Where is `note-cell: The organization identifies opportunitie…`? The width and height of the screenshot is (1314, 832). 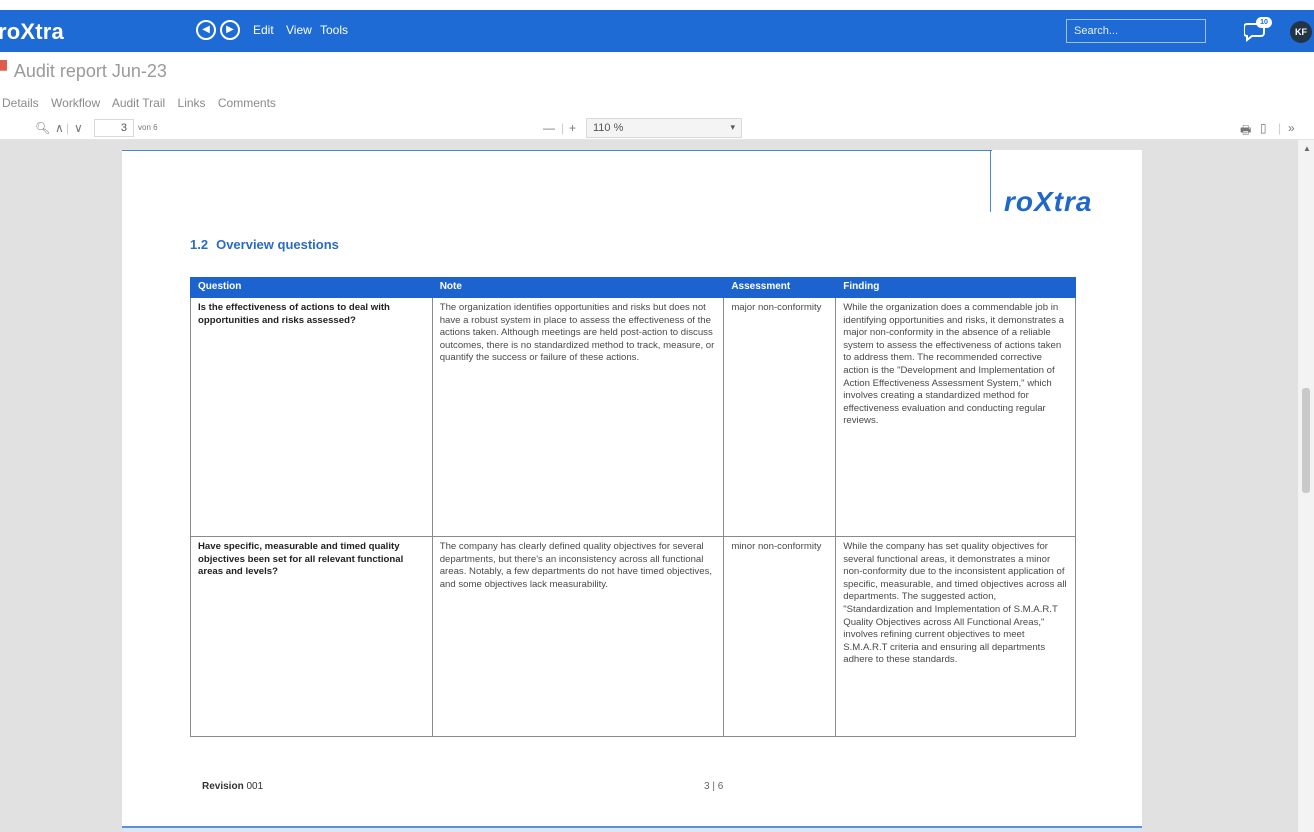
note-cell: The organization identifies opportunitie… is located at coordinates (578, 417).